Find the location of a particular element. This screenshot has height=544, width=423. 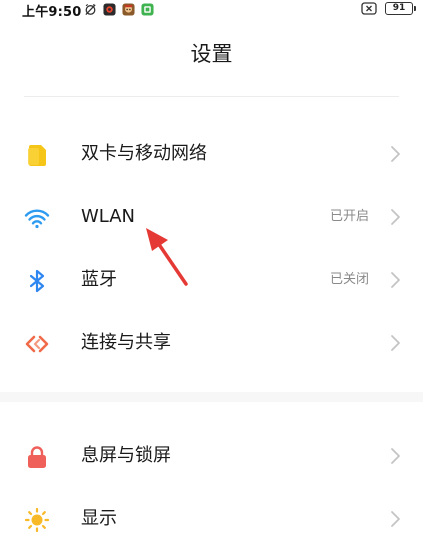

settings-item-lock-screen: 息屏与锁屏 is located at coordinates (211, 456).